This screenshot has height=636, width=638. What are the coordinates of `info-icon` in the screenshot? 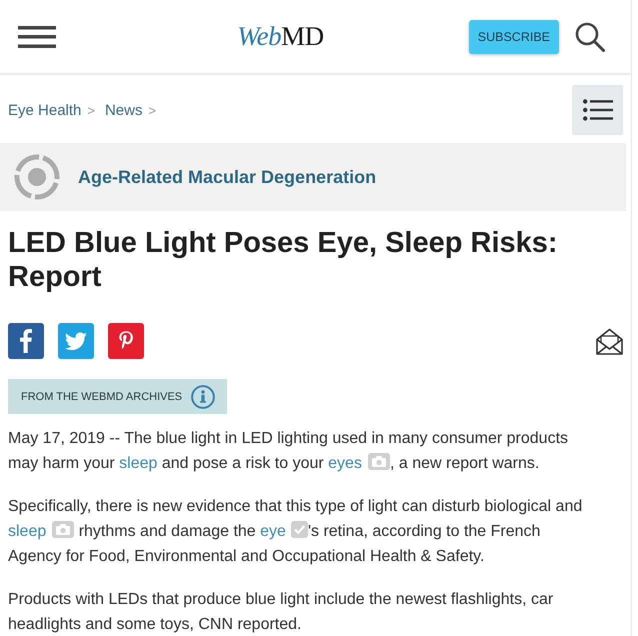 It's located at (203, 396).